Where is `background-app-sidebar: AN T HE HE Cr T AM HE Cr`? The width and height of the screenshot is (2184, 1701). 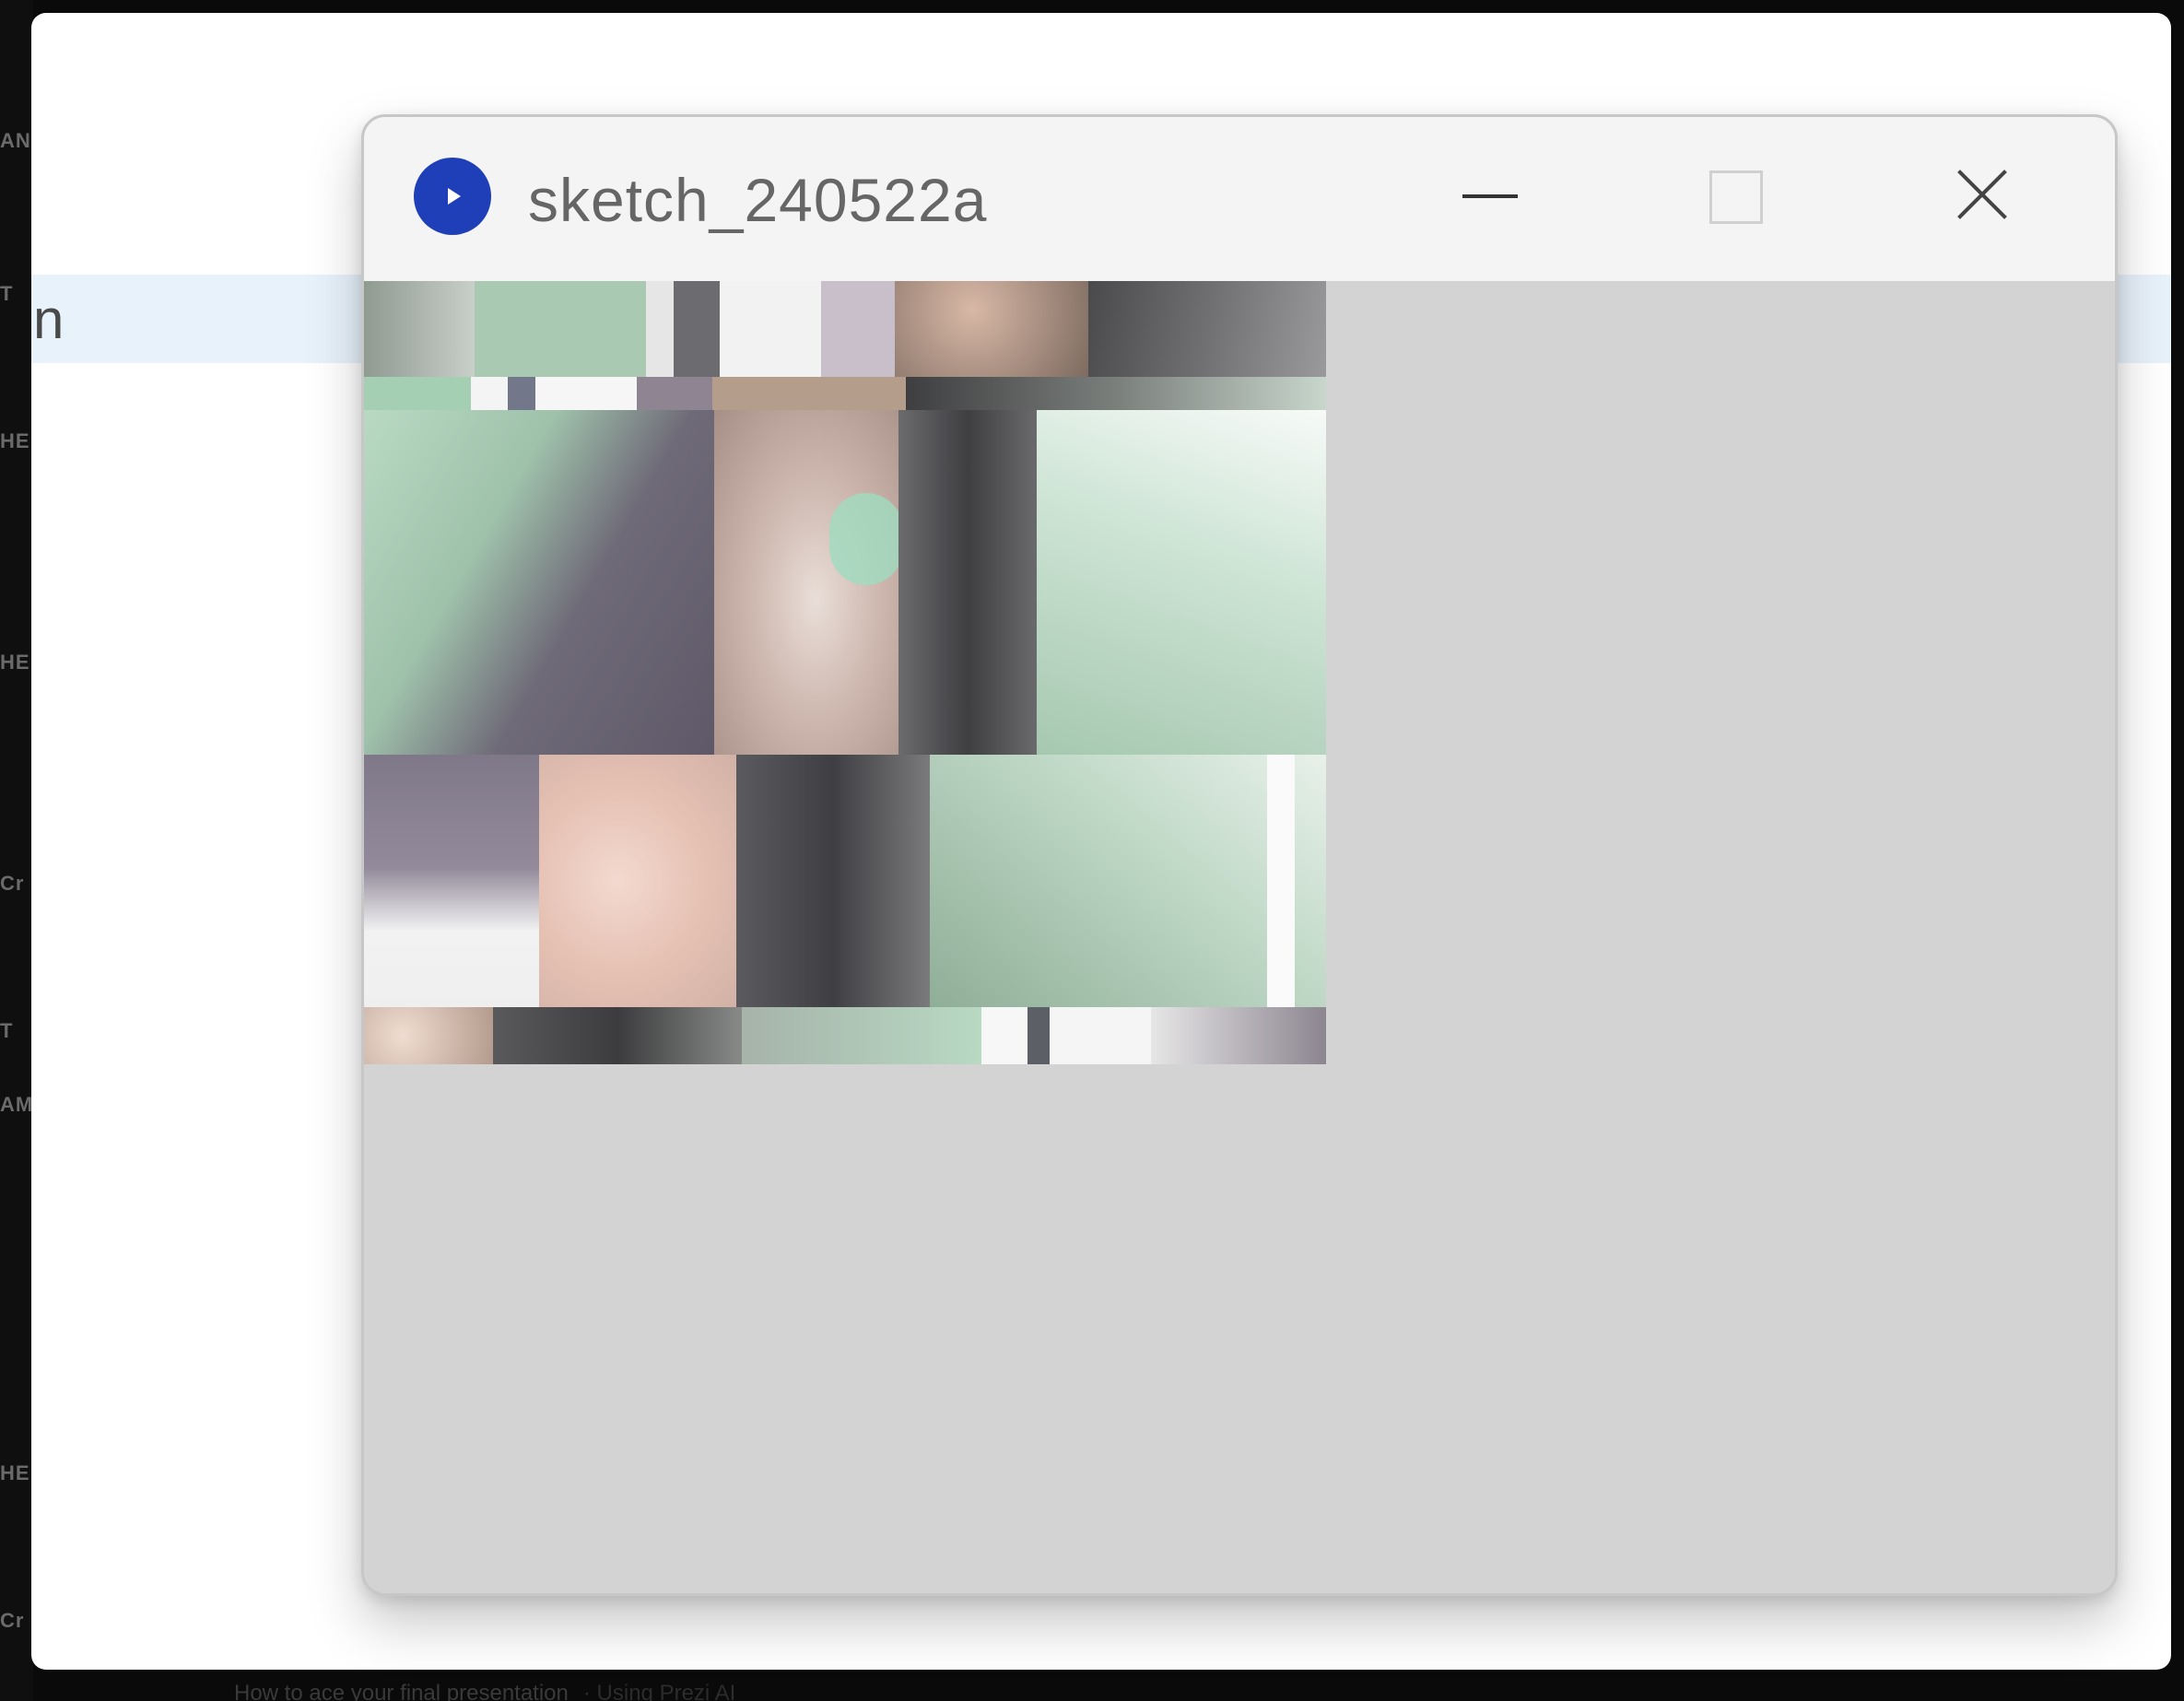 background-app-sidebar: AN T HE HE Cr T AM HE Cr is located at coordinates (16, 850).